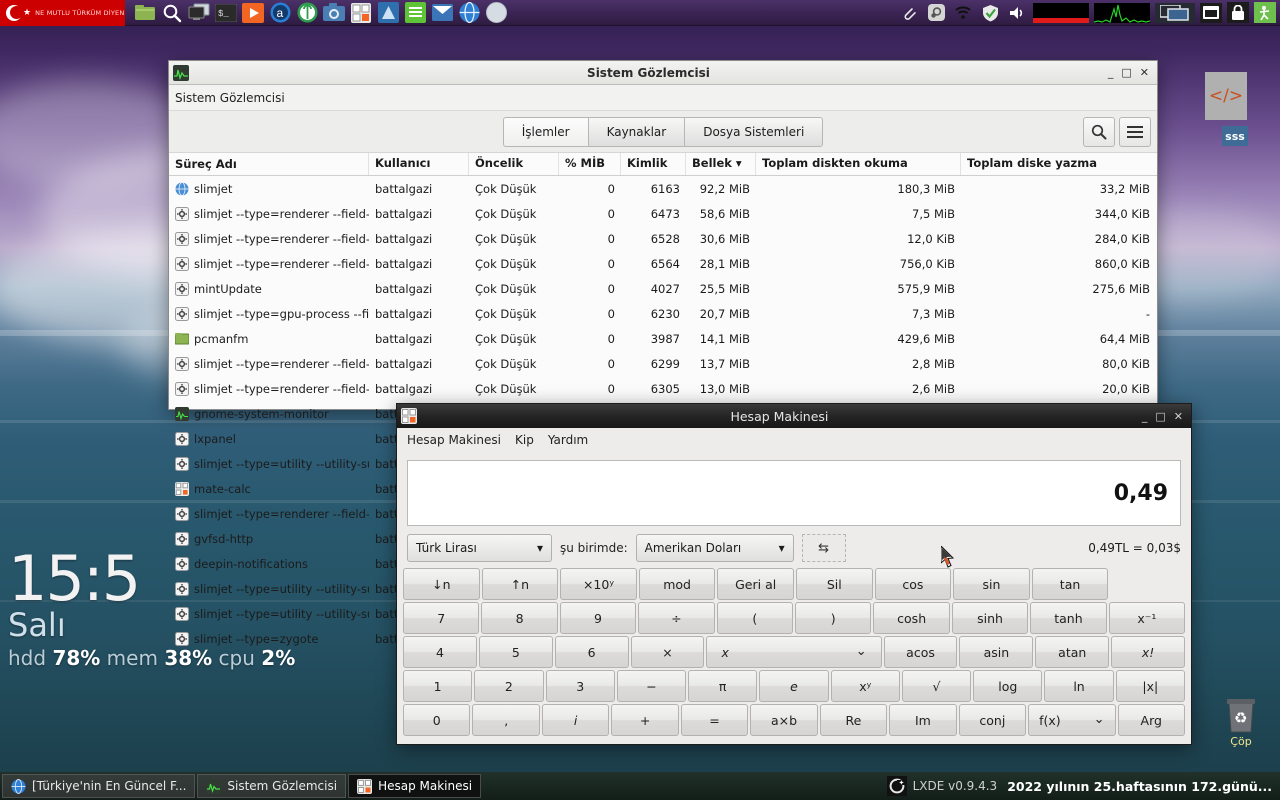  Describe the element at coordinates (440, 652) in the screenshot. I see `calc-key-4-2-0: 4` at that location.